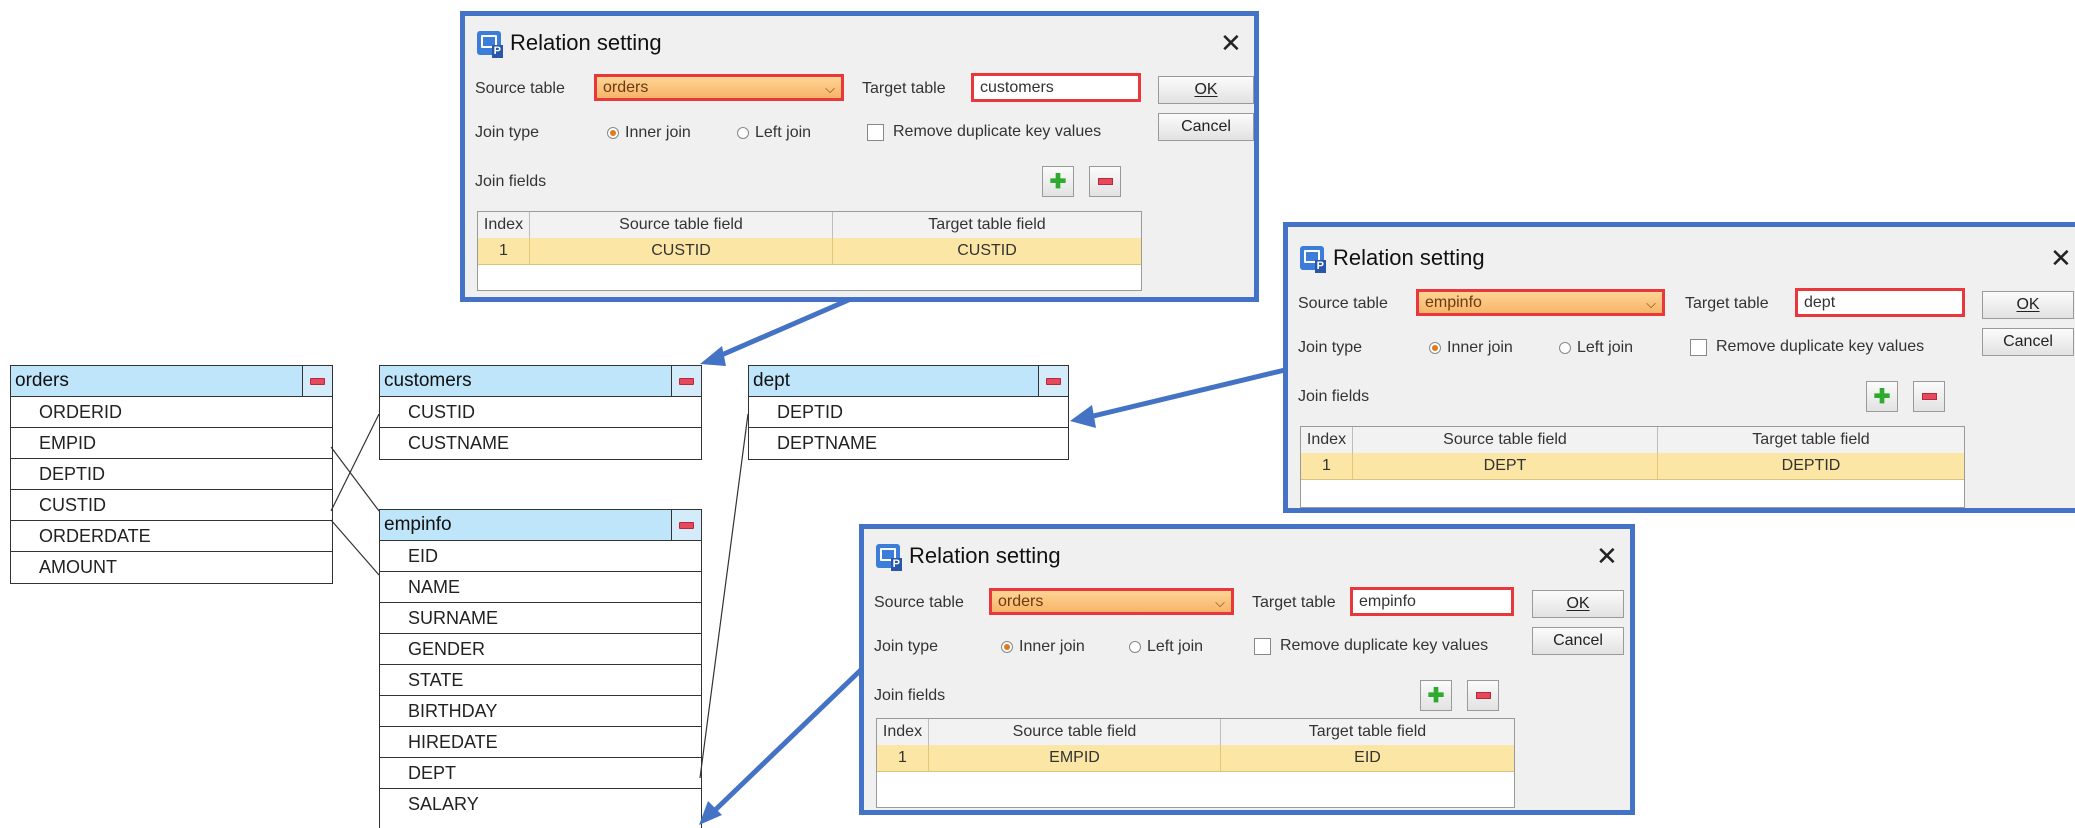  Describe the element at coordinates (540, 773) in the screenshot. I see `field-row: DEPT` at that location.